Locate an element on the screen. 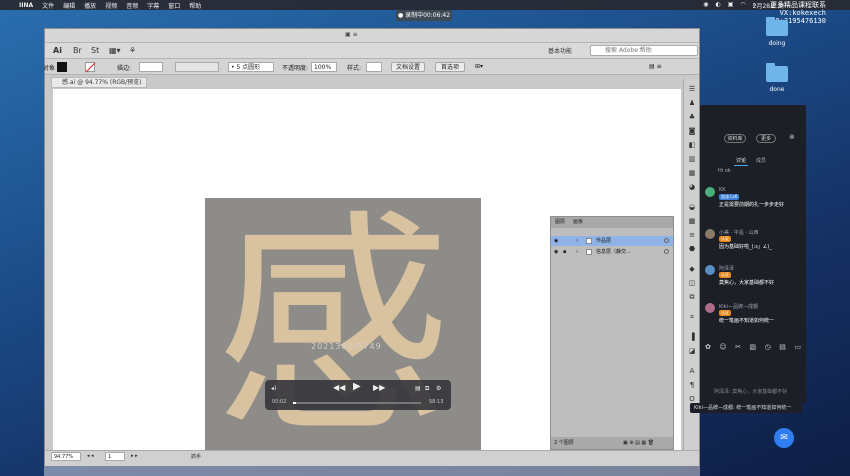 This screenshot has height=476, width=850. tab-members: 成员 is located at coordinates (761, 160).